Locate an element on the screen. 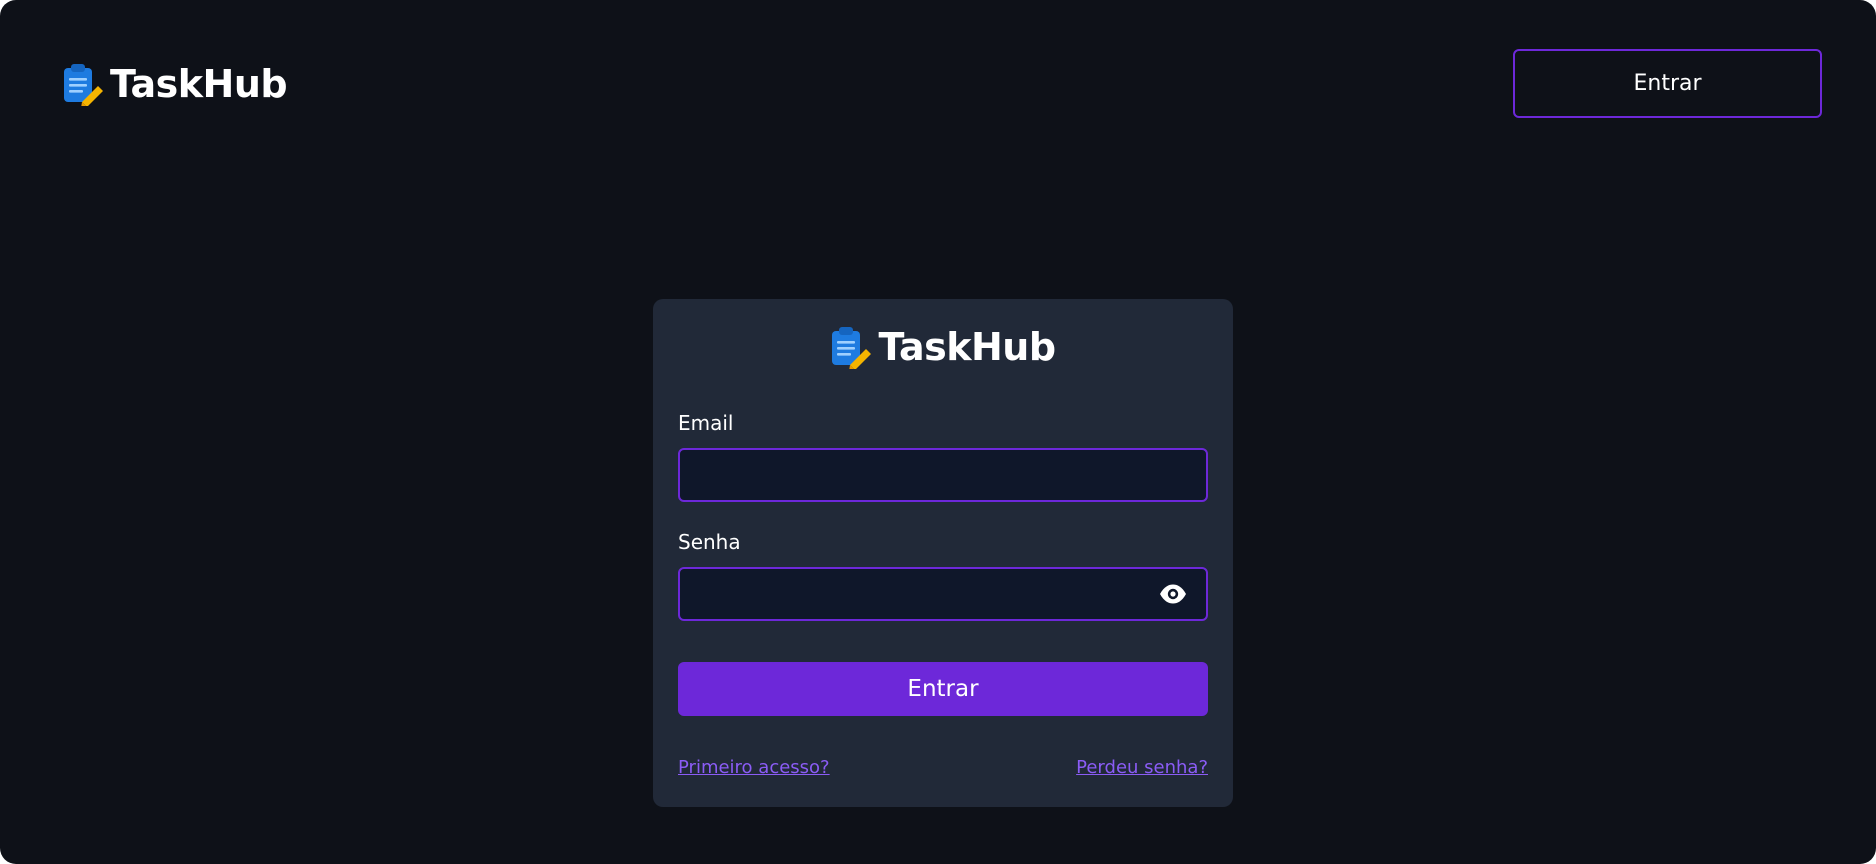 This screenshot has height=864, width=1876. lost-password-link: Perdeu senha? is located at coordinates (1142, 767).